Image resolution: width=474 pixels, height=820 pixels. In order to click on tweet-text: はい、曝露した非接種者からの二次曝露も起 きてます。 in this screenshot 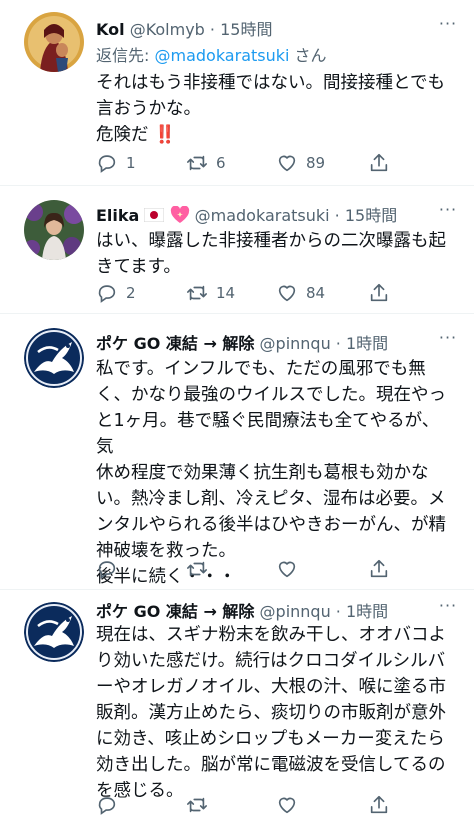, I will do `click(276, 254)`.